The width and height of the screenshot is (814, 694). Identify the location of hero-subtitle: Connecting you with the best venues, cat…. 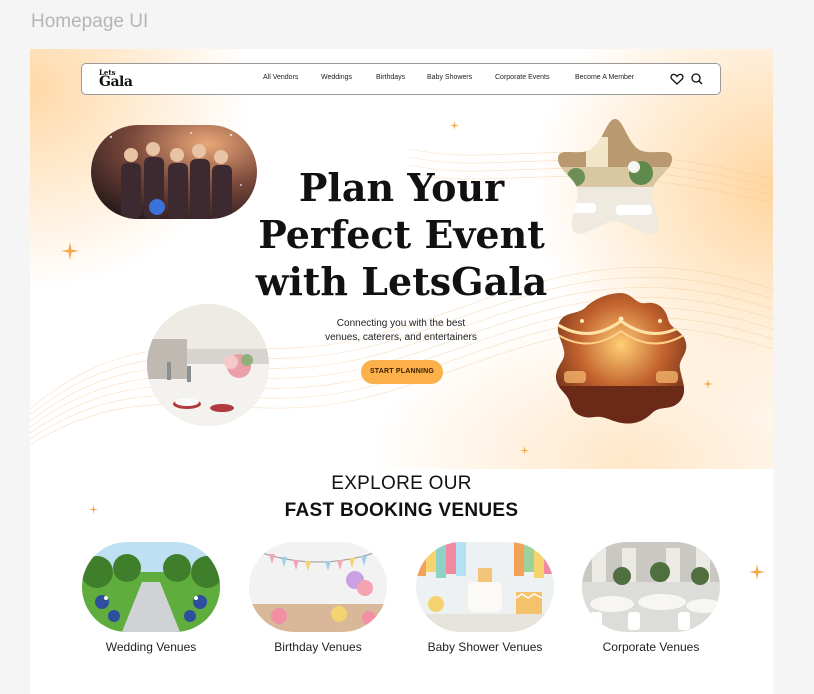
(401, 331).